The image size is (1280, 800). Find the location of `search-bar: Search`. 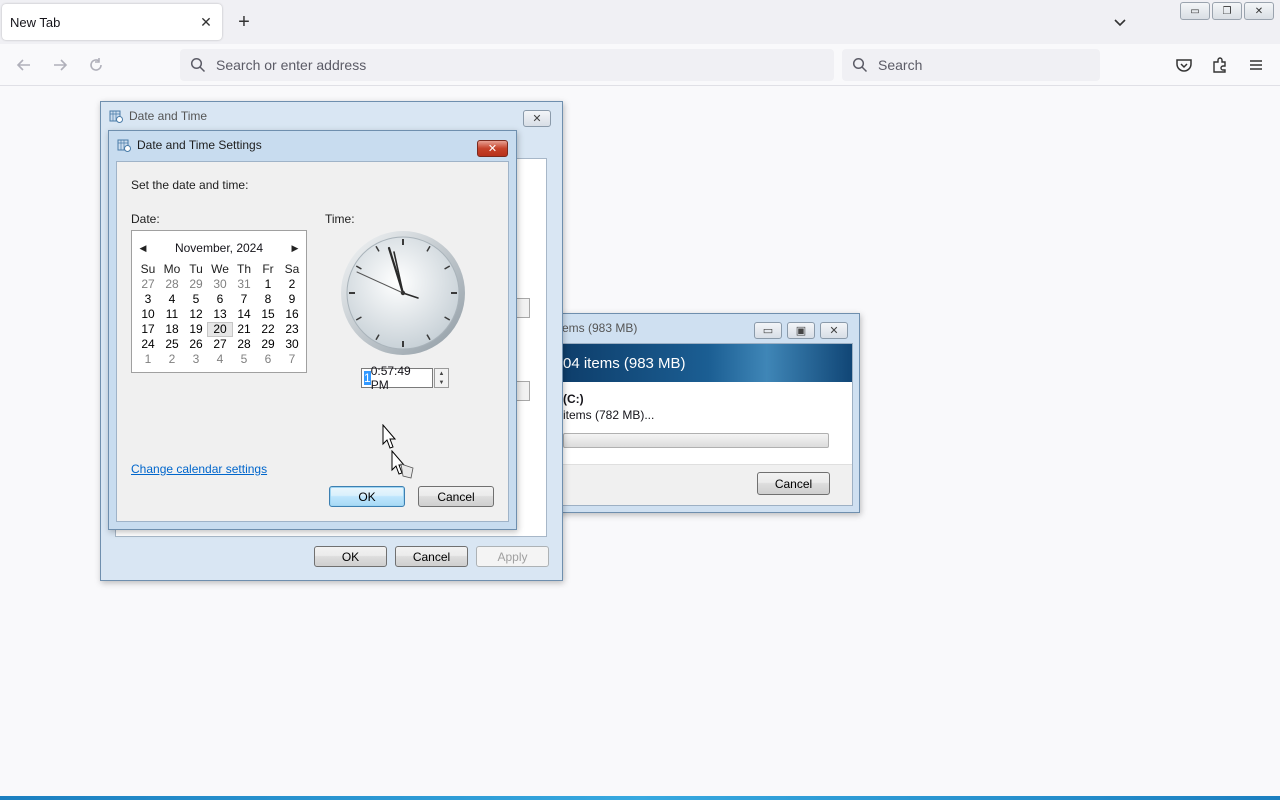

search-bar: Search is located at coordinates (971, 65).